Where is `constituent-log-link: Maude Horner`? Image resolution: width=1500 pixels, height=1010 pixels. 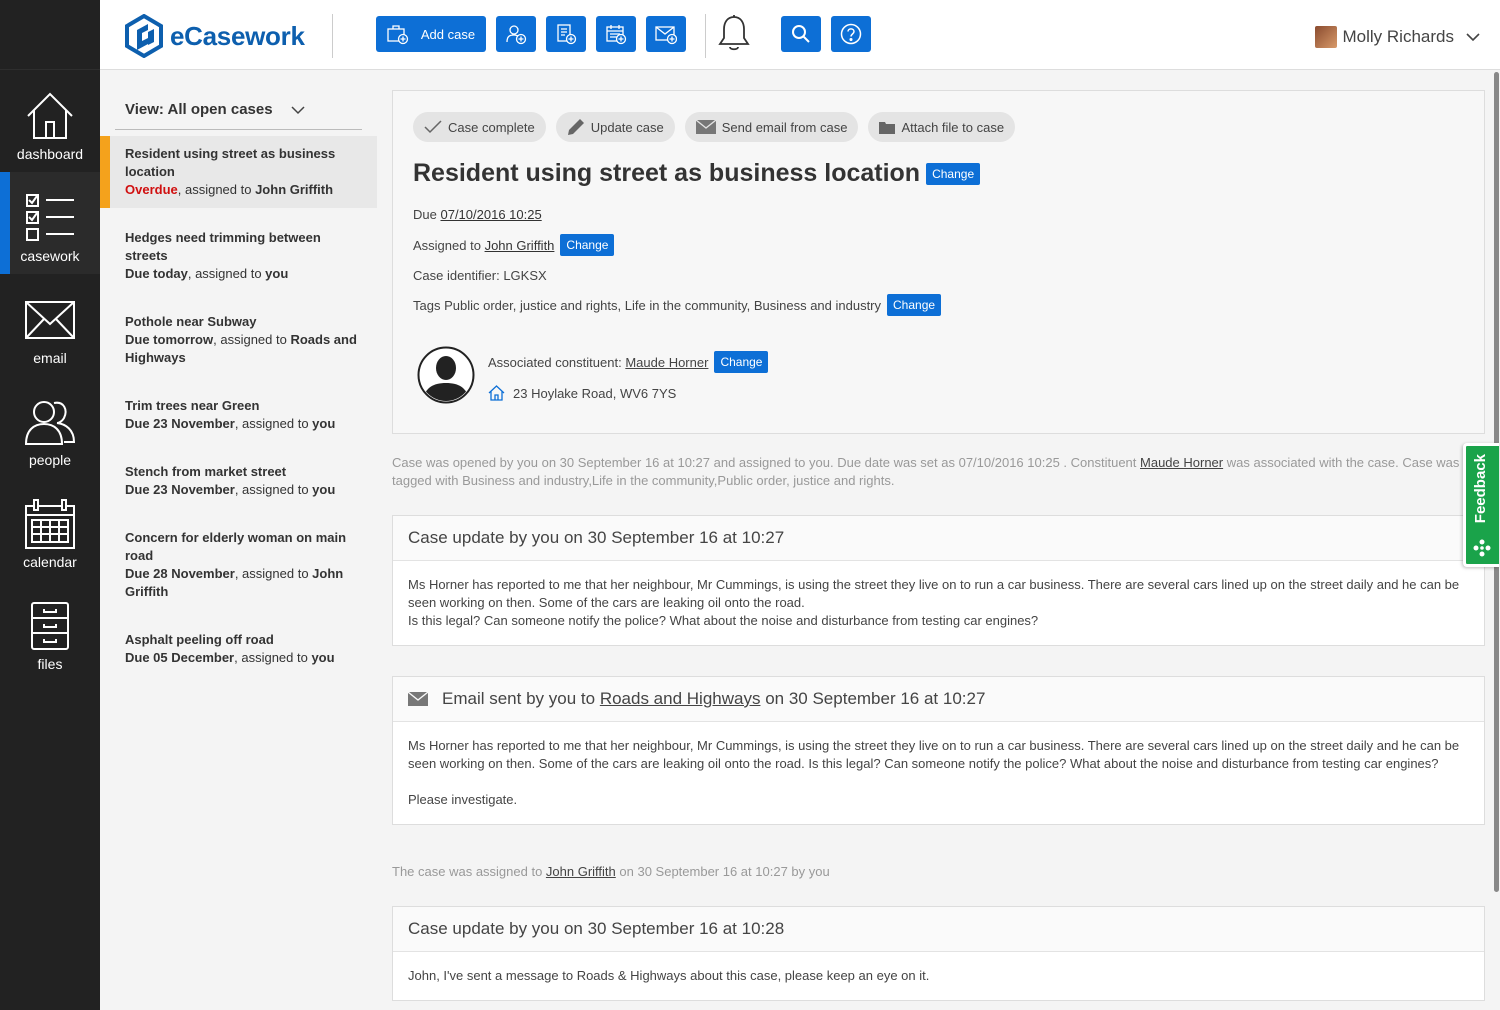
constituent-log-link: Maude Horner is located at coordinates (1181, 462).